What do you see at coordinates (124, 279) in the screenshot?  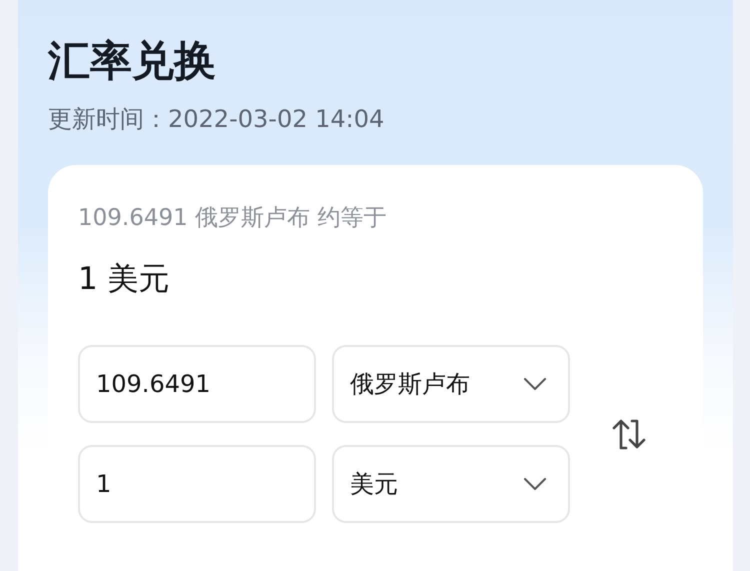 I see `conversion-result: 1 美元` at bounding box center [124, 279].